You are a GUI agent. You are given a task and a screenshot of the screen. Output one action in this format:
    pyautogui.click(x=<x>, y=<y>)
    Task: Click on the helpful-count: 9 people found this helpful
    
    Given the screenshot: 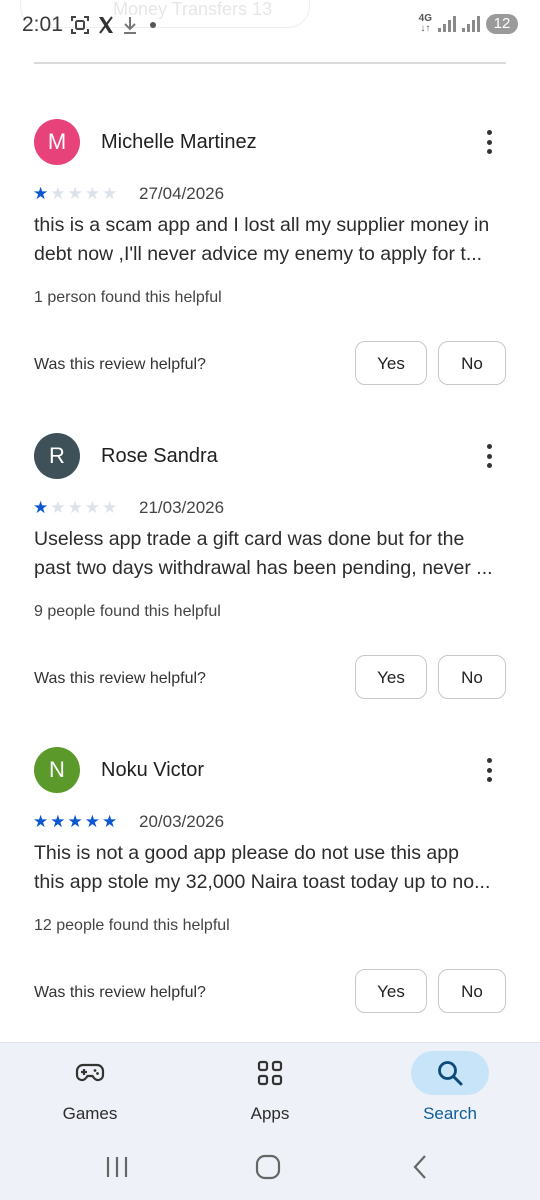 What is the action you would take?
    pyautogui.click(x=127, y=611)
    